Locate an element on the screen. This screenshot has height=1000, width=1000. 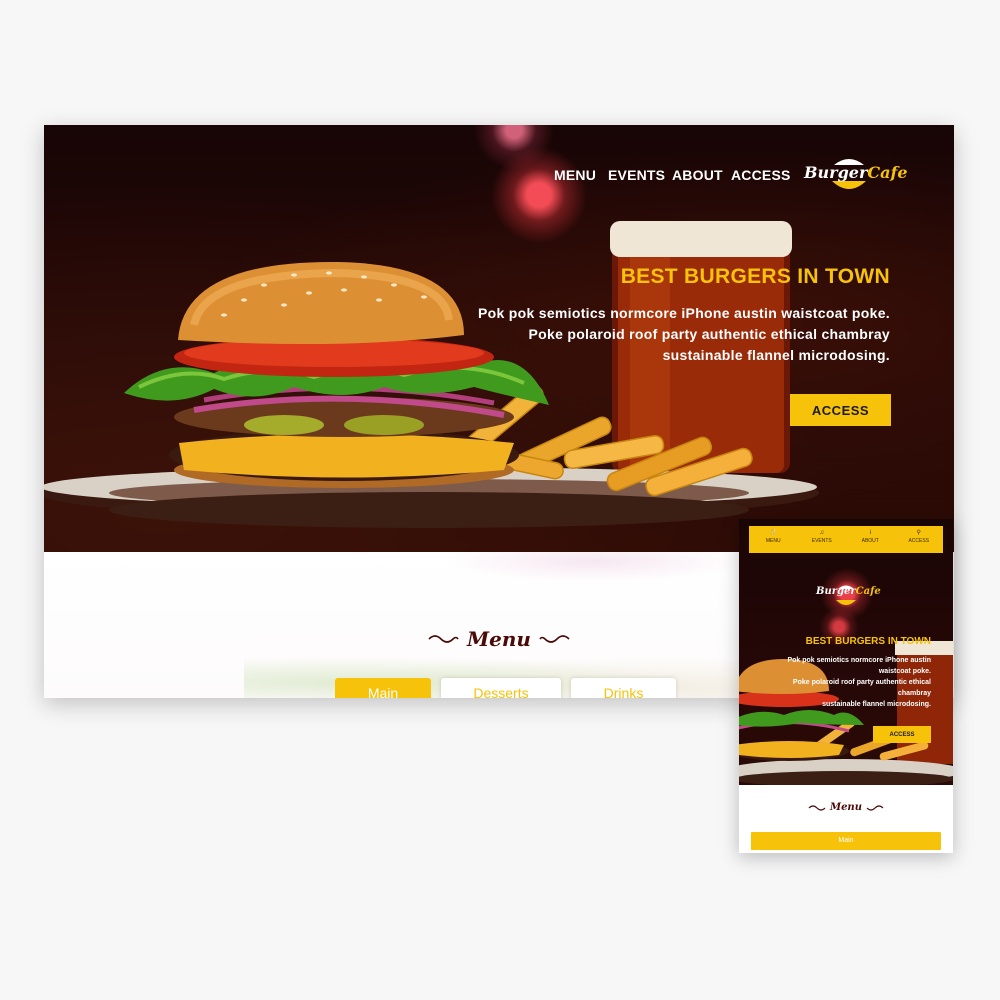
tab-desserts: Desserts is located at coordinates (501, 688).